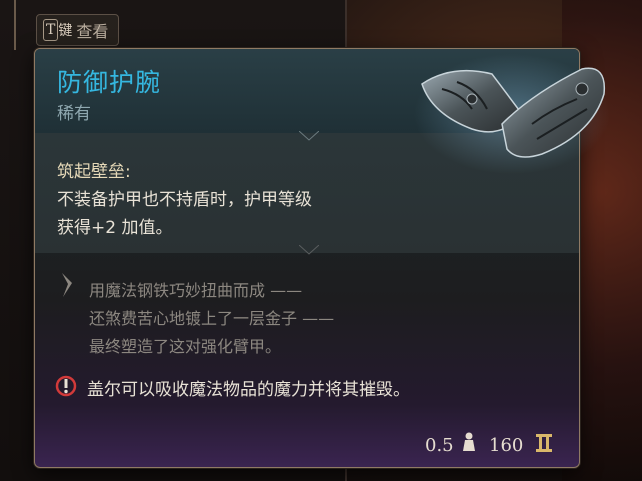 The height and width of the screenshot is (481, 642). Describe the element at coordinates (115, 228) in the screenshot. I see `effect-description-line: 获得+2 加值。` at that location.